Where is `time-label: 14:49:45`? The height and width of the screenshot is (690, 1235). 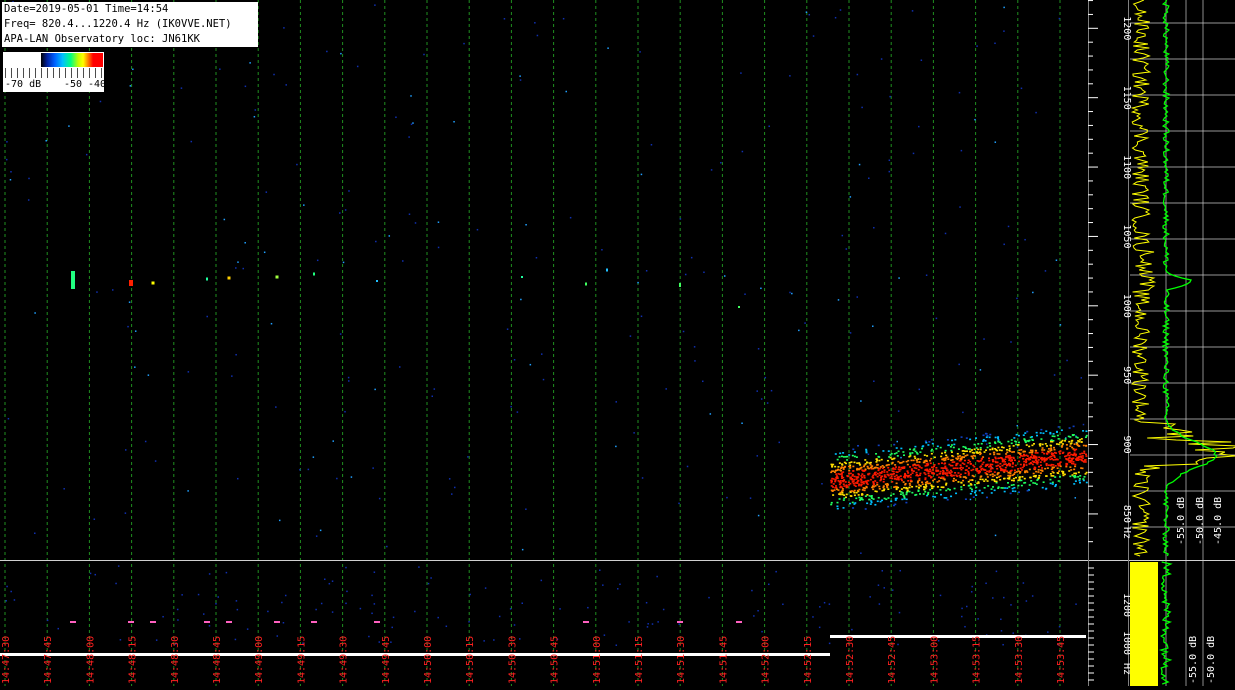 time-label: 14:49:45 is located at coordinates (386, 660).